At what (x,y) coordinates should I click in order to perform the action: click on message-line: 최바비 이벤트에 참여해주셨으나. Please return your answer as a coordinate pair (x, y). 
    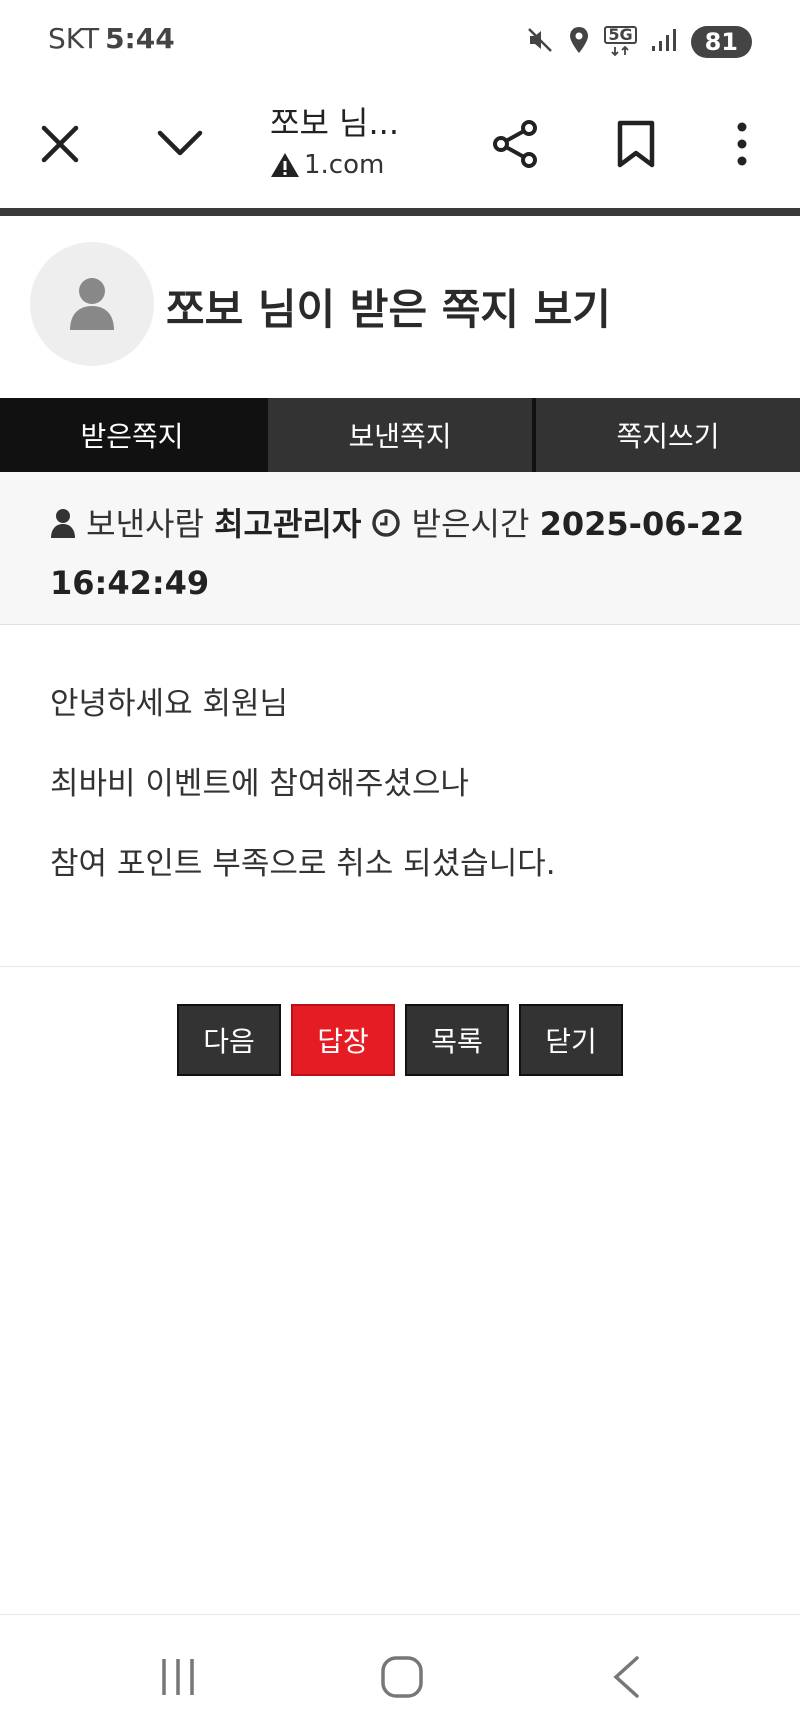
    Looking at the image, I should click on (259, 784).